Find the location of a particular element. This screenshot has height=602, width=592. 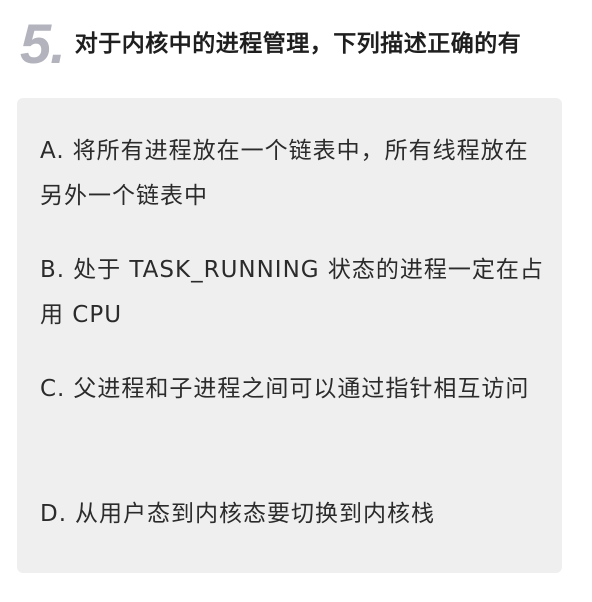

option-a: A. 将所有进程放在一个链表中，所有线程放在另外一个链表中 is located at coordinates (292, 174).